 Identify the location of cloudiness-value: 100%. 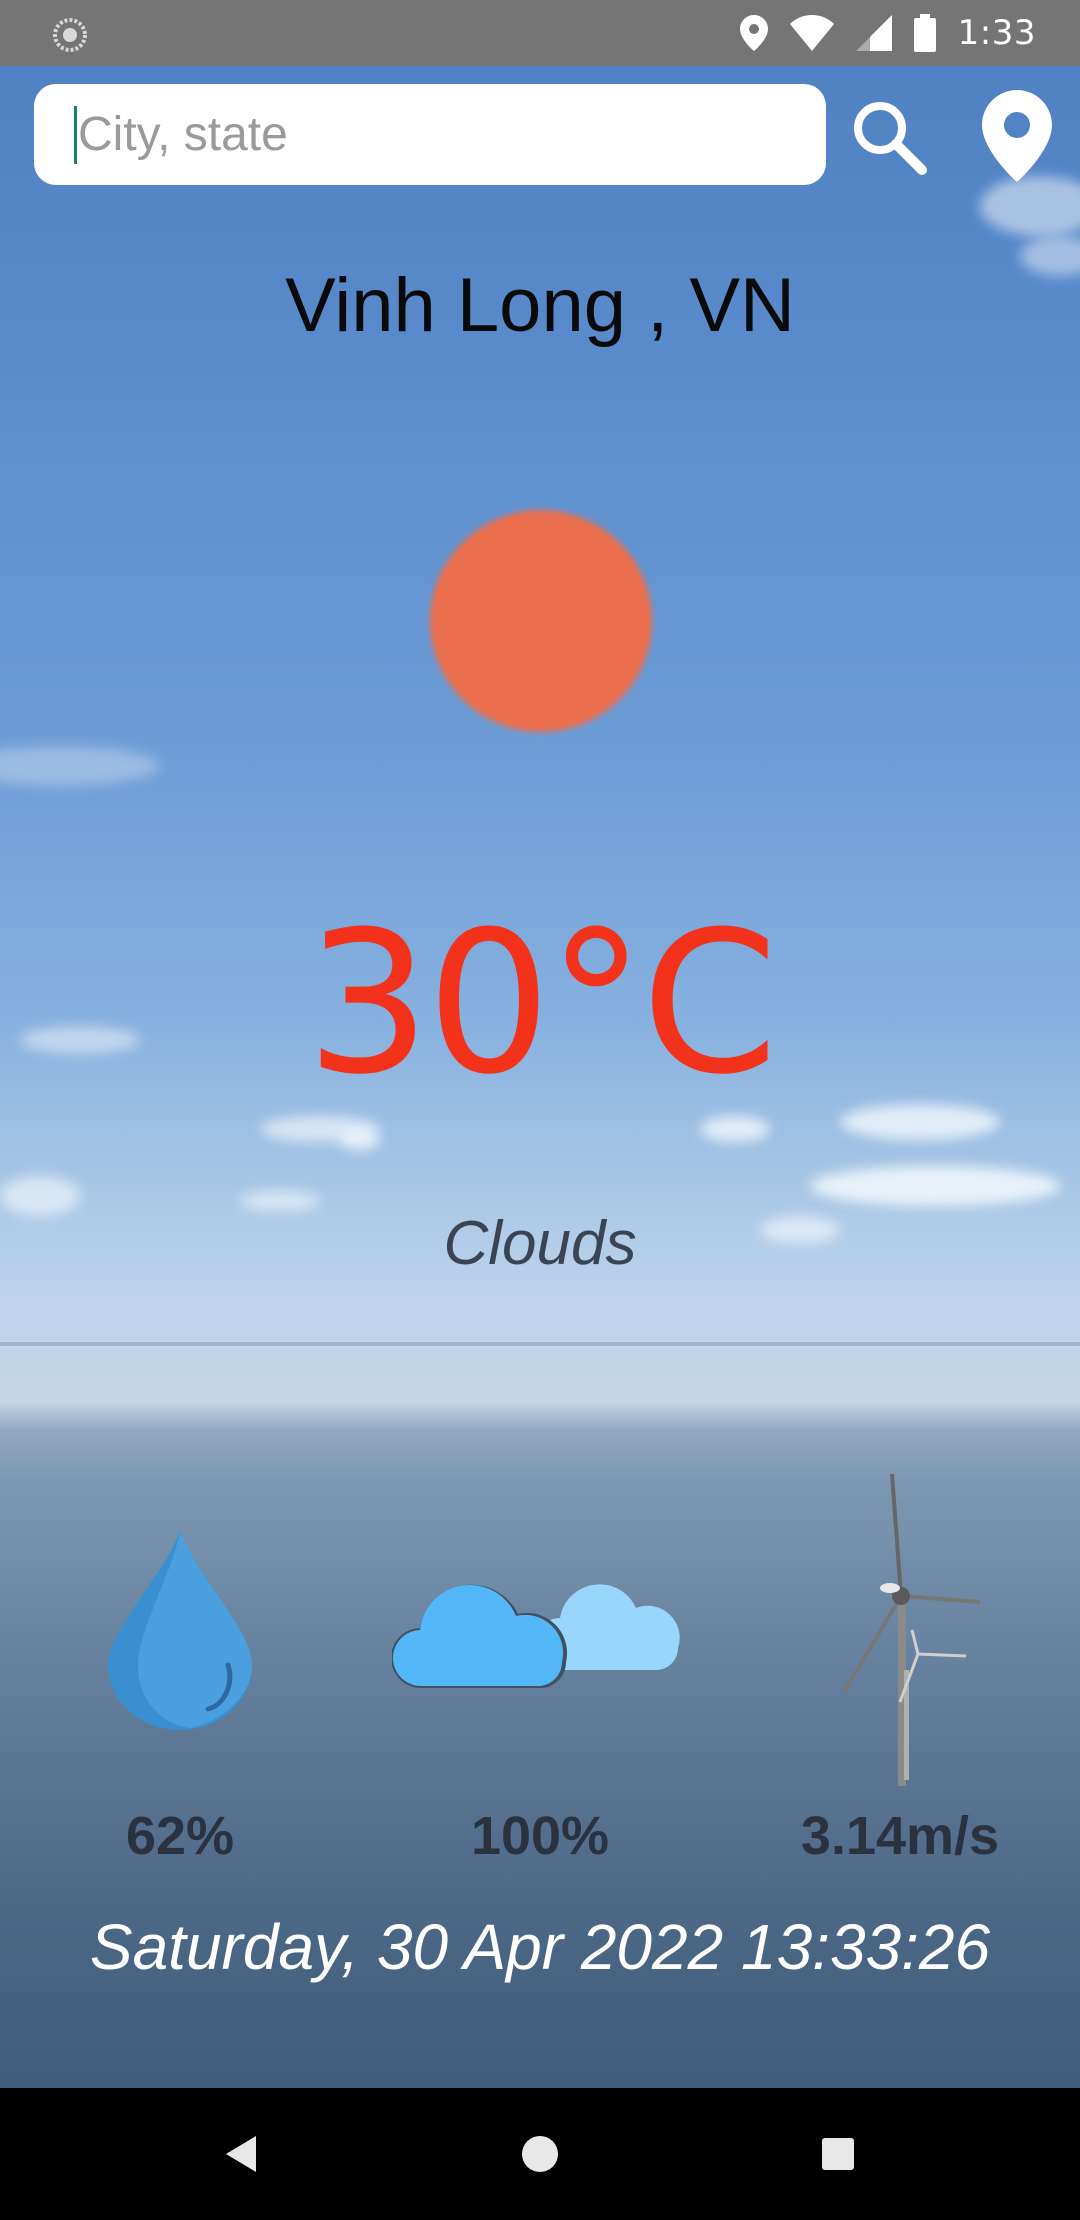
(540, 1836).